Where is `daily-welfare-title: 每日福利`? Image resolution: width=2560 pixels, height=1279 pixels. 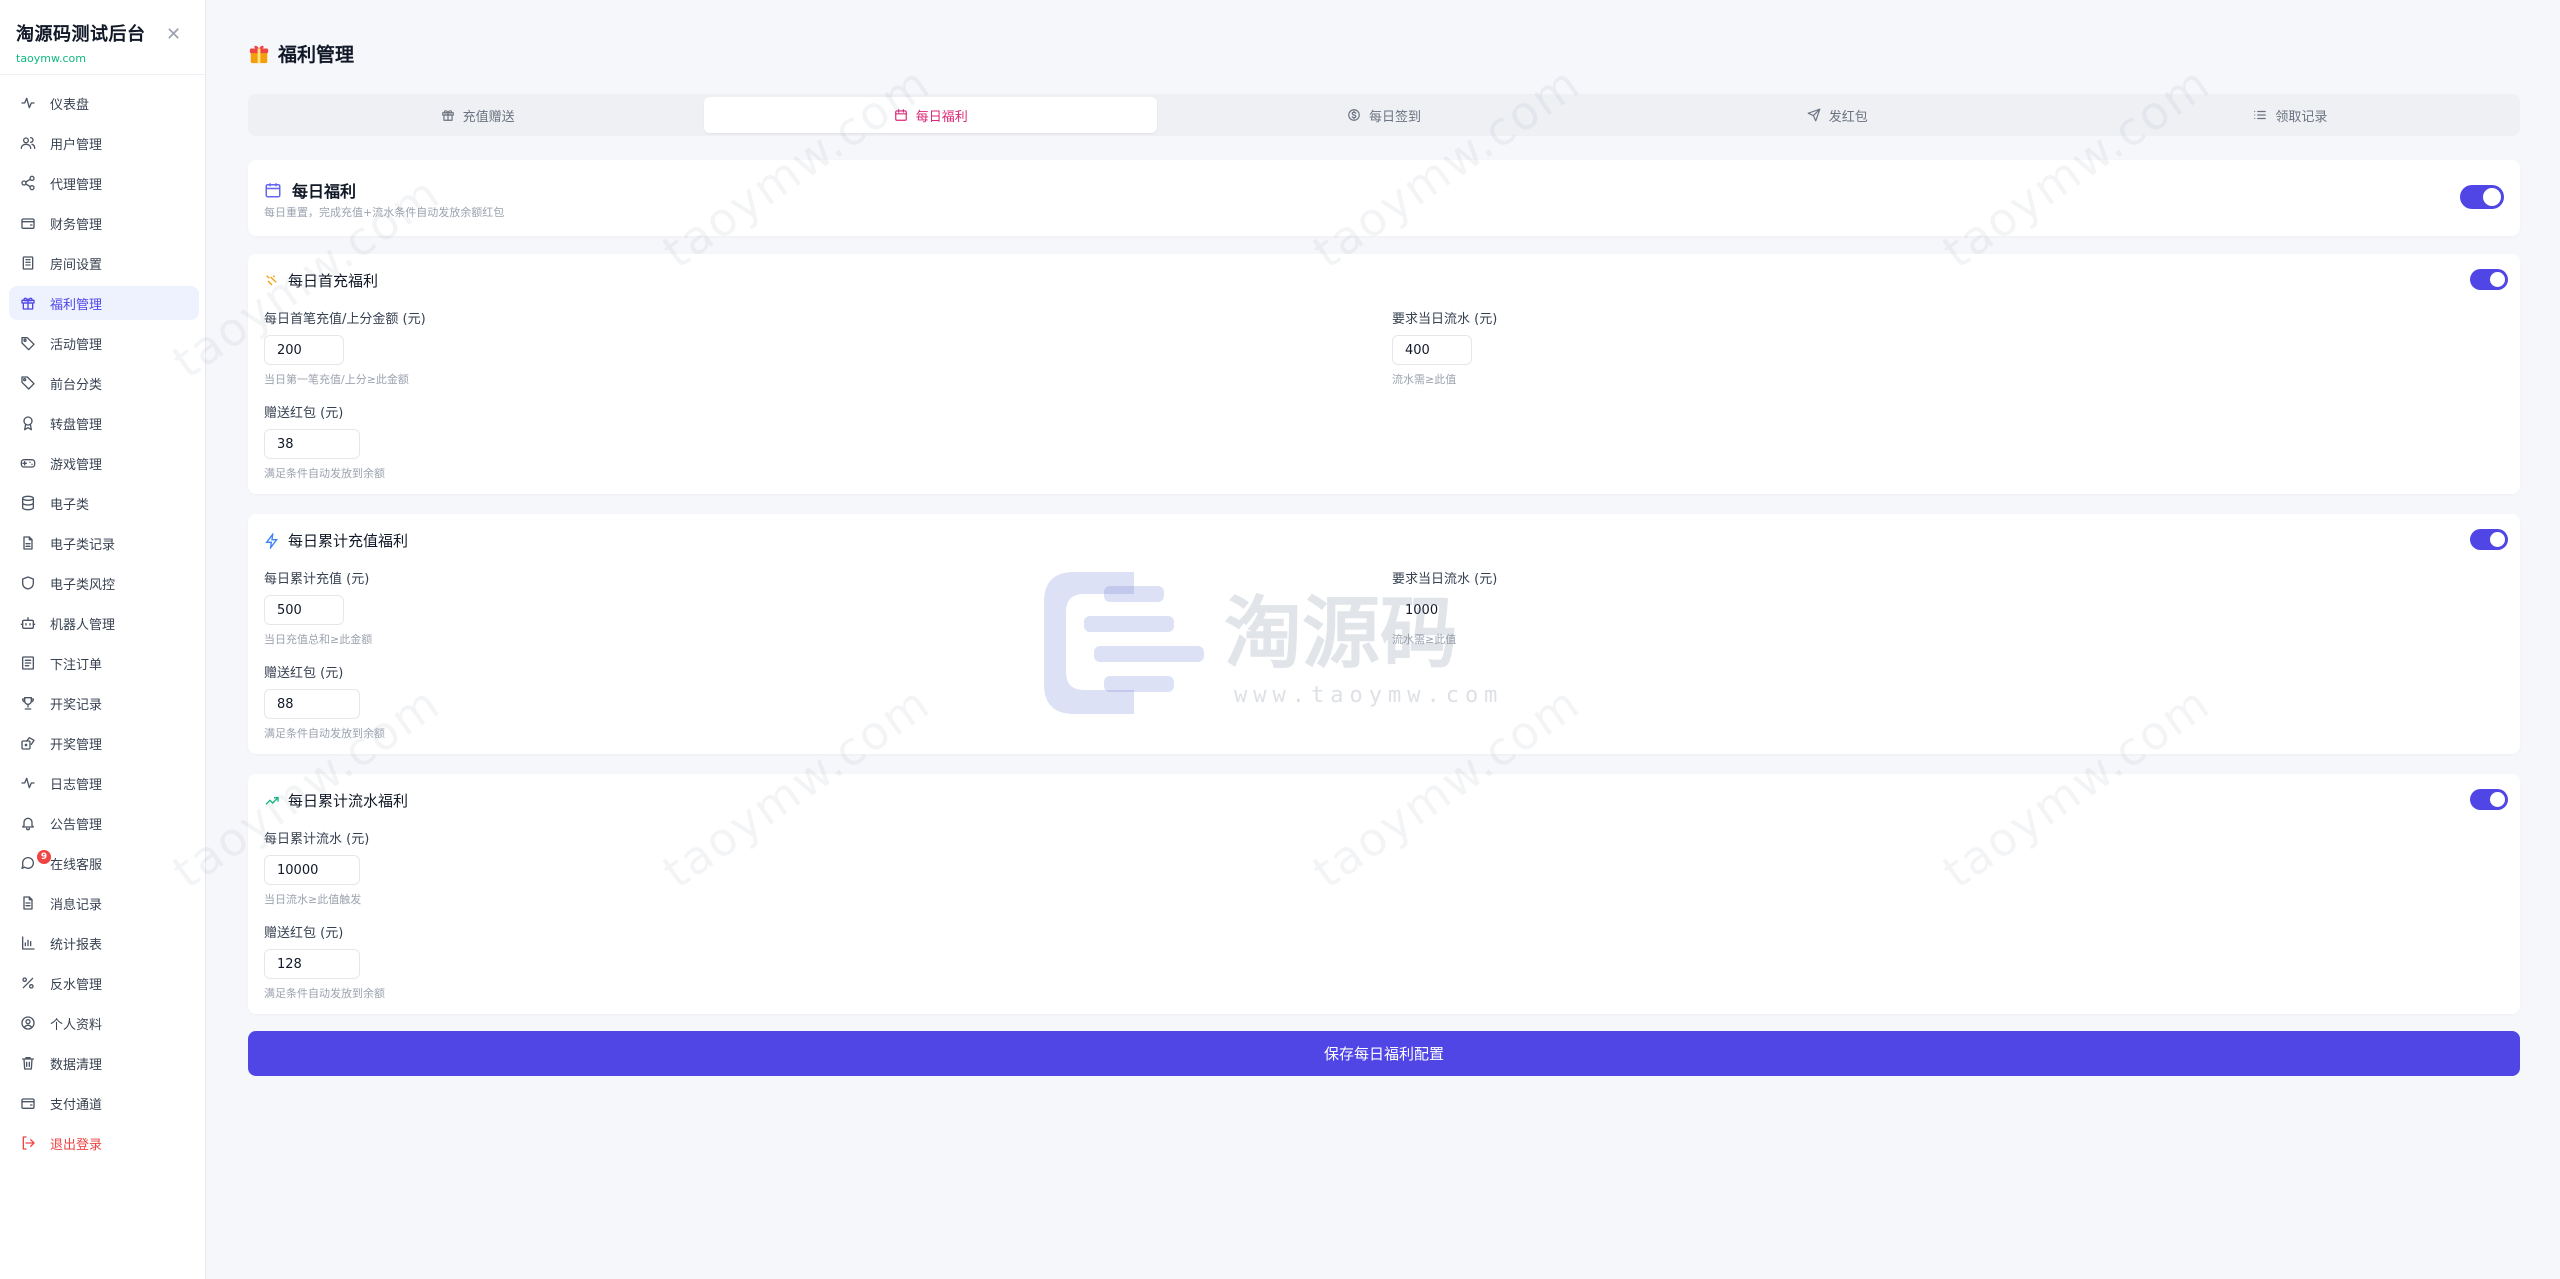
daily-welfare-title: 每日福利 is located at coordinates (324, 191).